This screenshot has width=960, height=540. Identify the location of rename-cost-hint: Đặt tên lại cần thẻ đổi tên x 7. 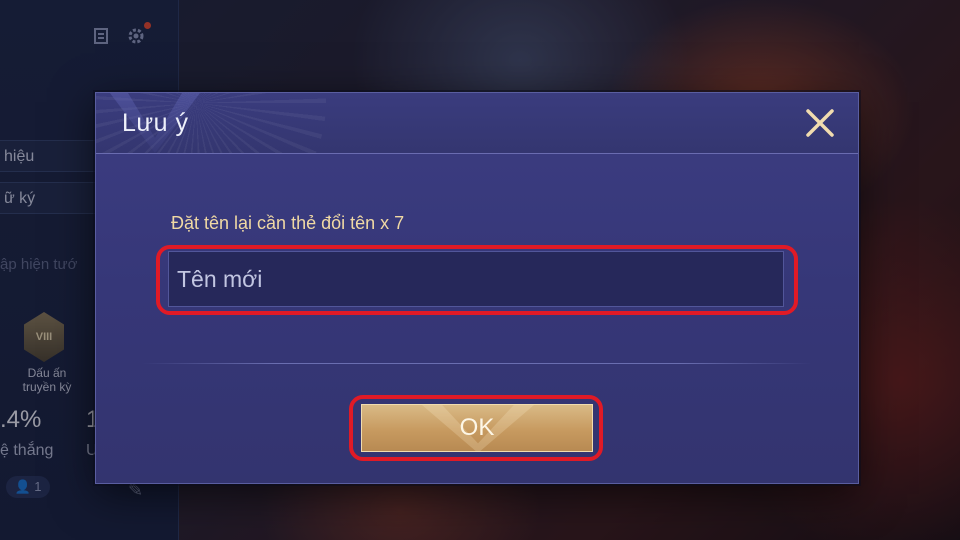
(288, 223).